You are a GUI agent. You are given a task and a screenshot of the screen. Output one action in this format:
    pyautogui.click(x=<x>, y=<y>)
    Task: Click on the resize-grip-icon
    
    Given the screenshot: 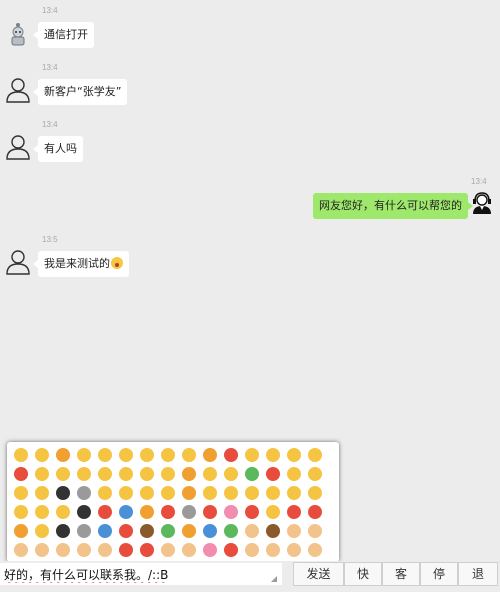 What is the action you would take?
    pyautogui.click(x=274, y=579)
    